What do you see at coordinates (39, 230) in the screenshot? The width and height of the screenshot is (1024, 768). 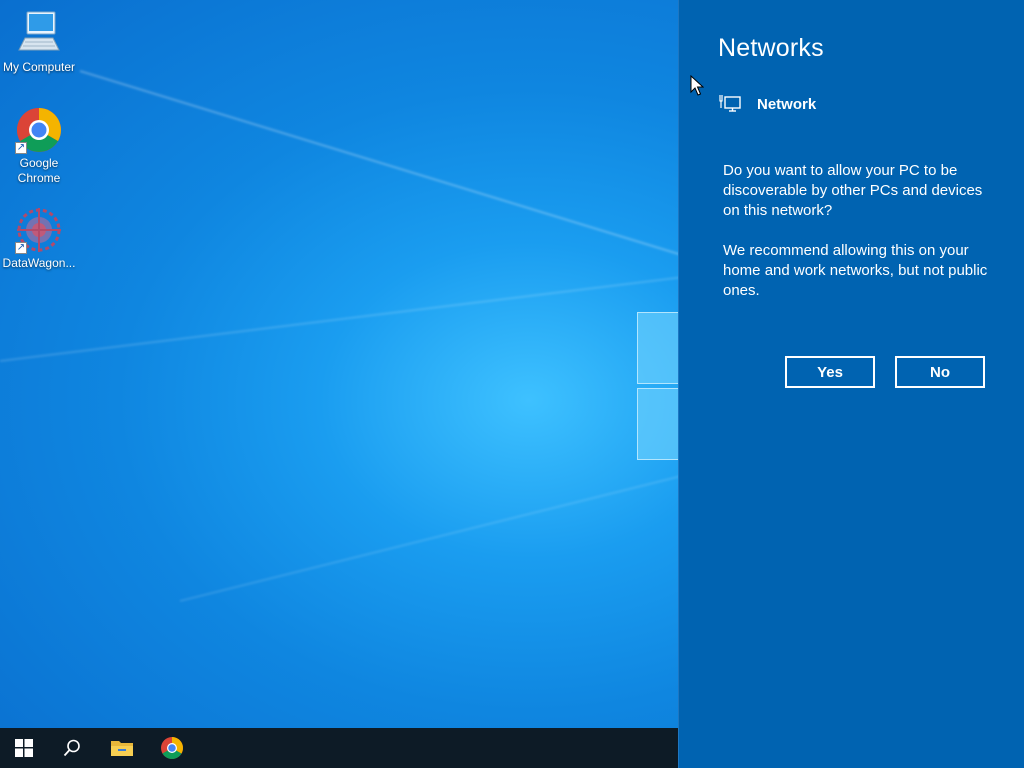 I see `datawagon-icon: ↗` at bounding box center [39, 230].